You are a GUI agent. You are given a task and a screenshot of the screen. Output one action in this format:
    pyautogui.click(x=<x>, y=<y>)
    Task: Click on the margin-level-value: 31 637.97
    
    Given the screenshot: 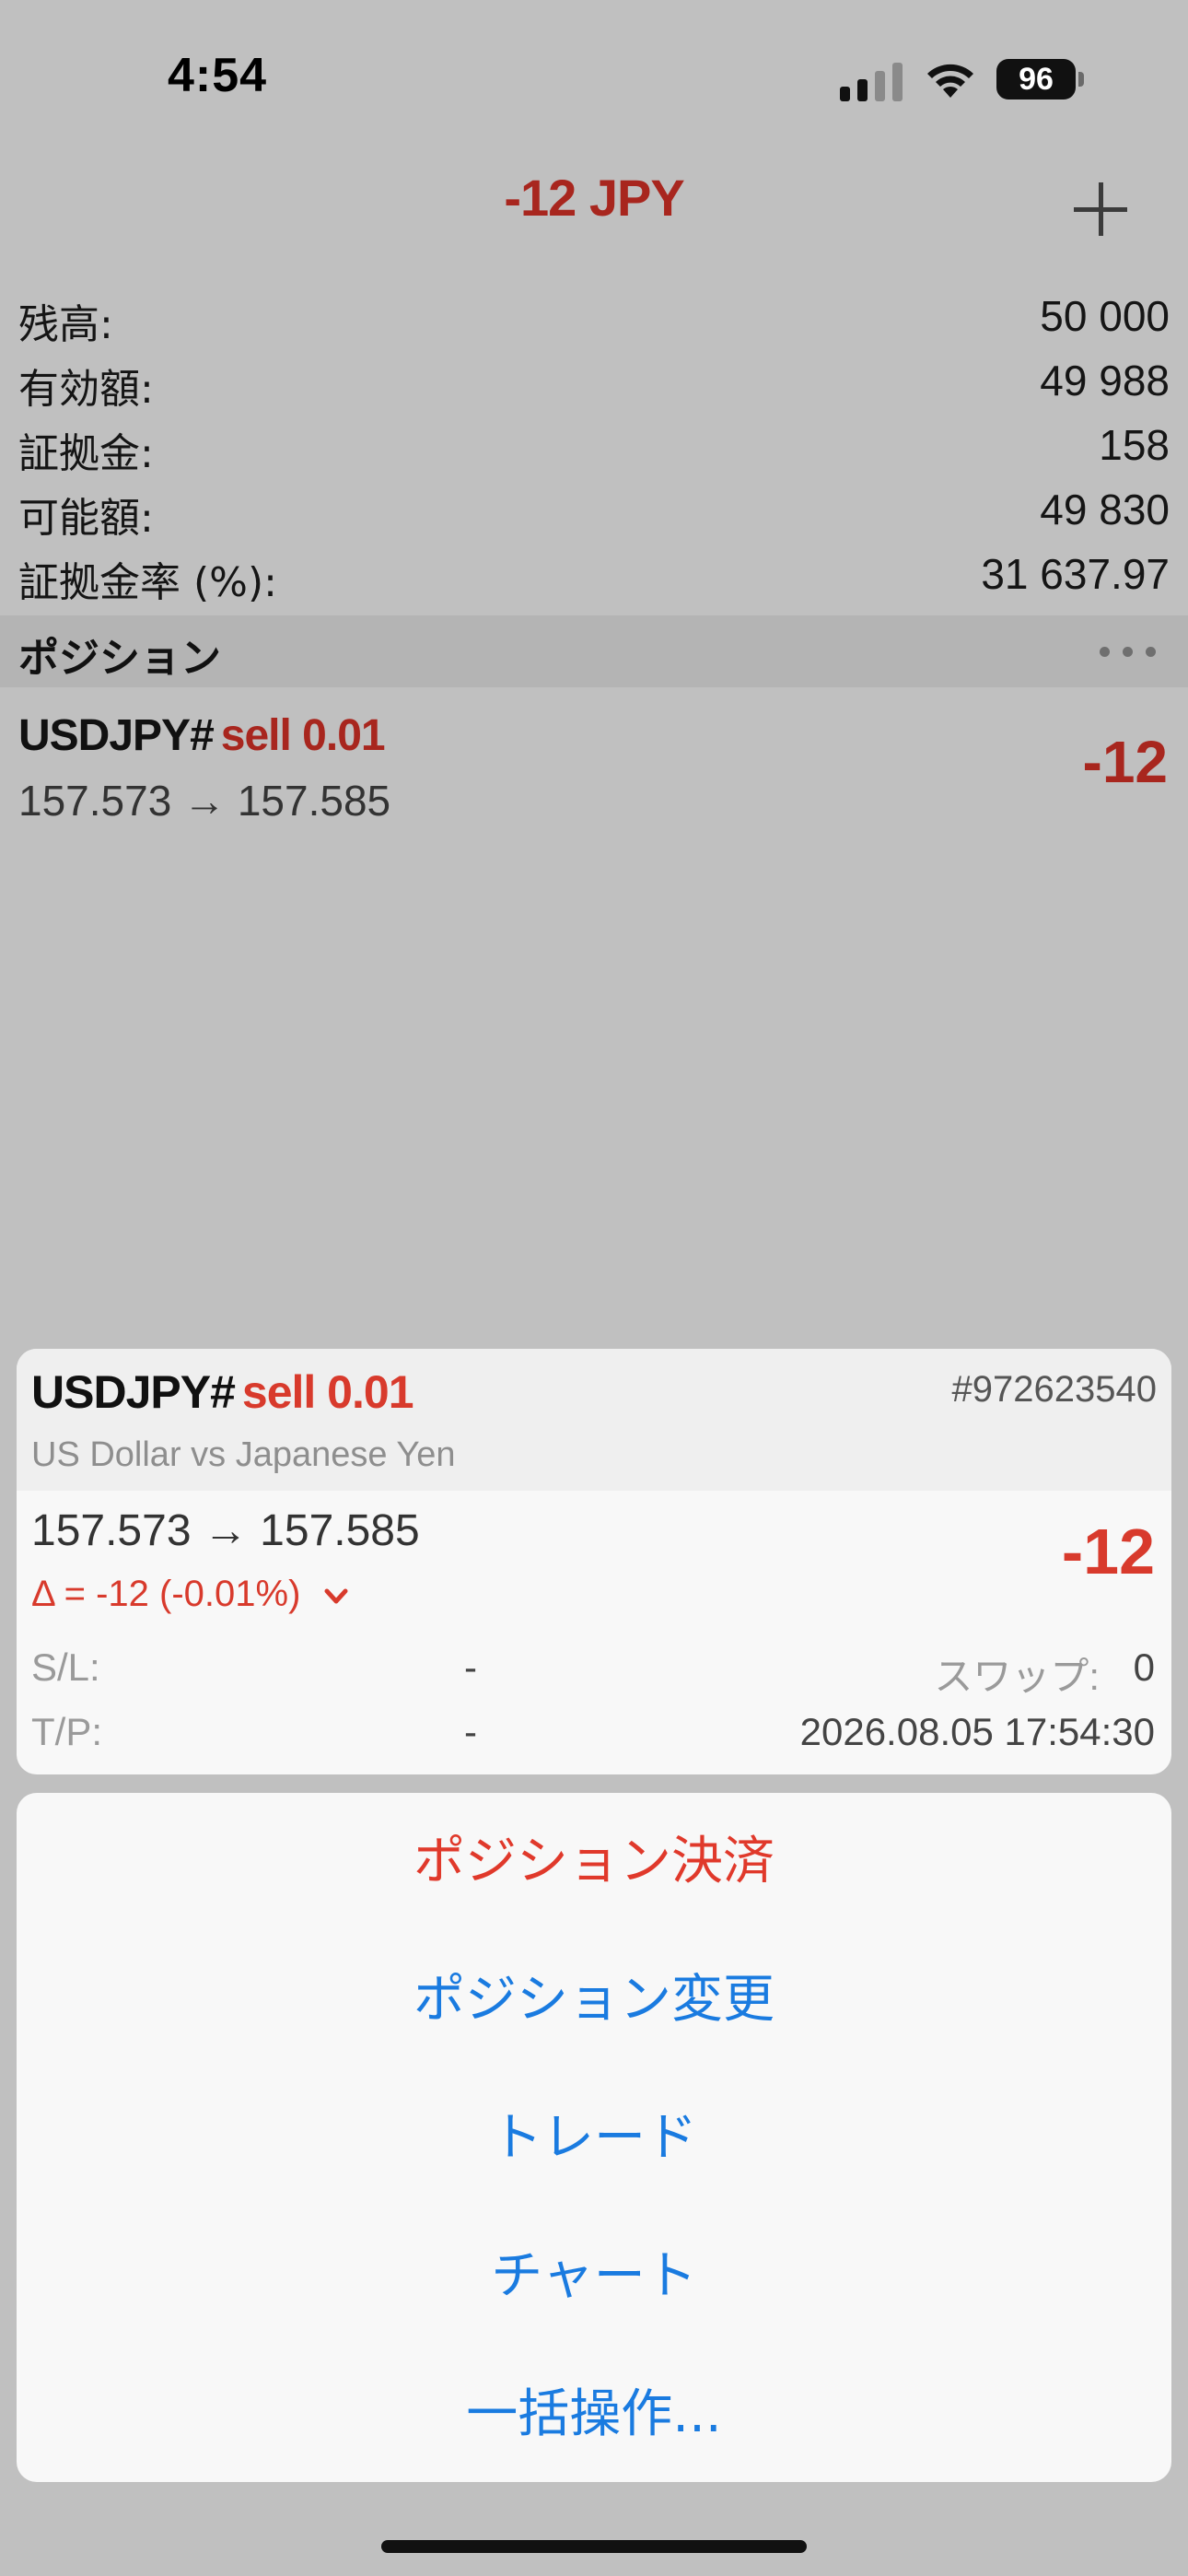 What is the action you would take?
    pyautogui.click(x=1075, y=574)
    